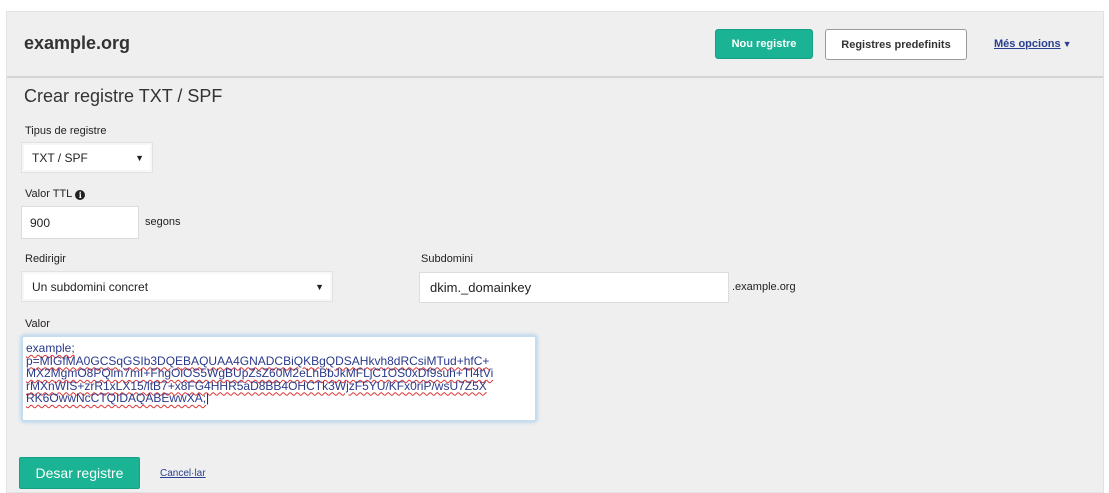  I want to click on redirect-value: Un subdomini concret, so click(90, 286).